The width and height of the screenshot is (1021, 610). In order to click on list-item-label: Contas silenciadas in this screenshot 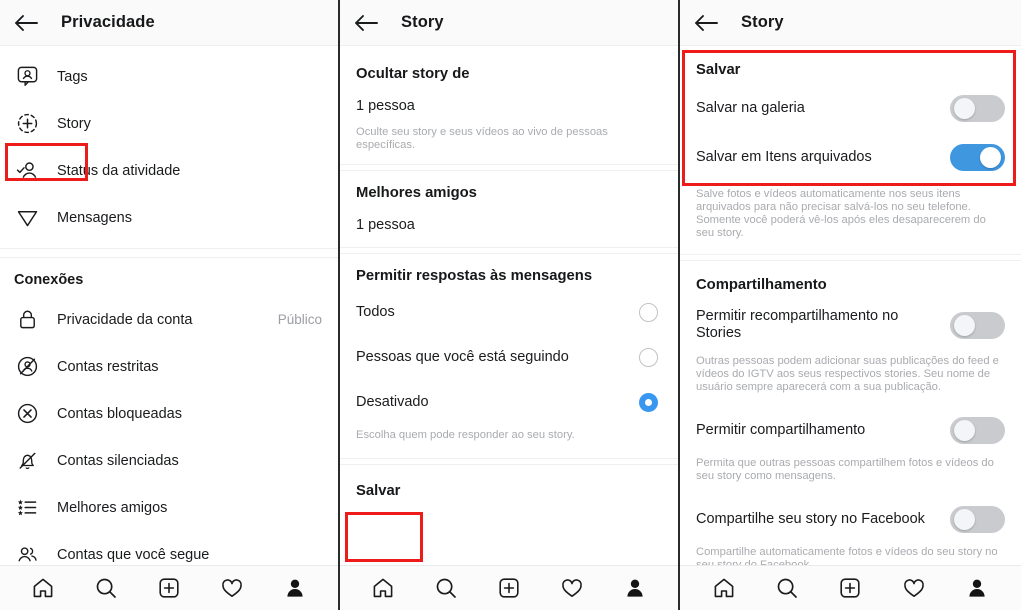, I will do `click(118, 460)`.